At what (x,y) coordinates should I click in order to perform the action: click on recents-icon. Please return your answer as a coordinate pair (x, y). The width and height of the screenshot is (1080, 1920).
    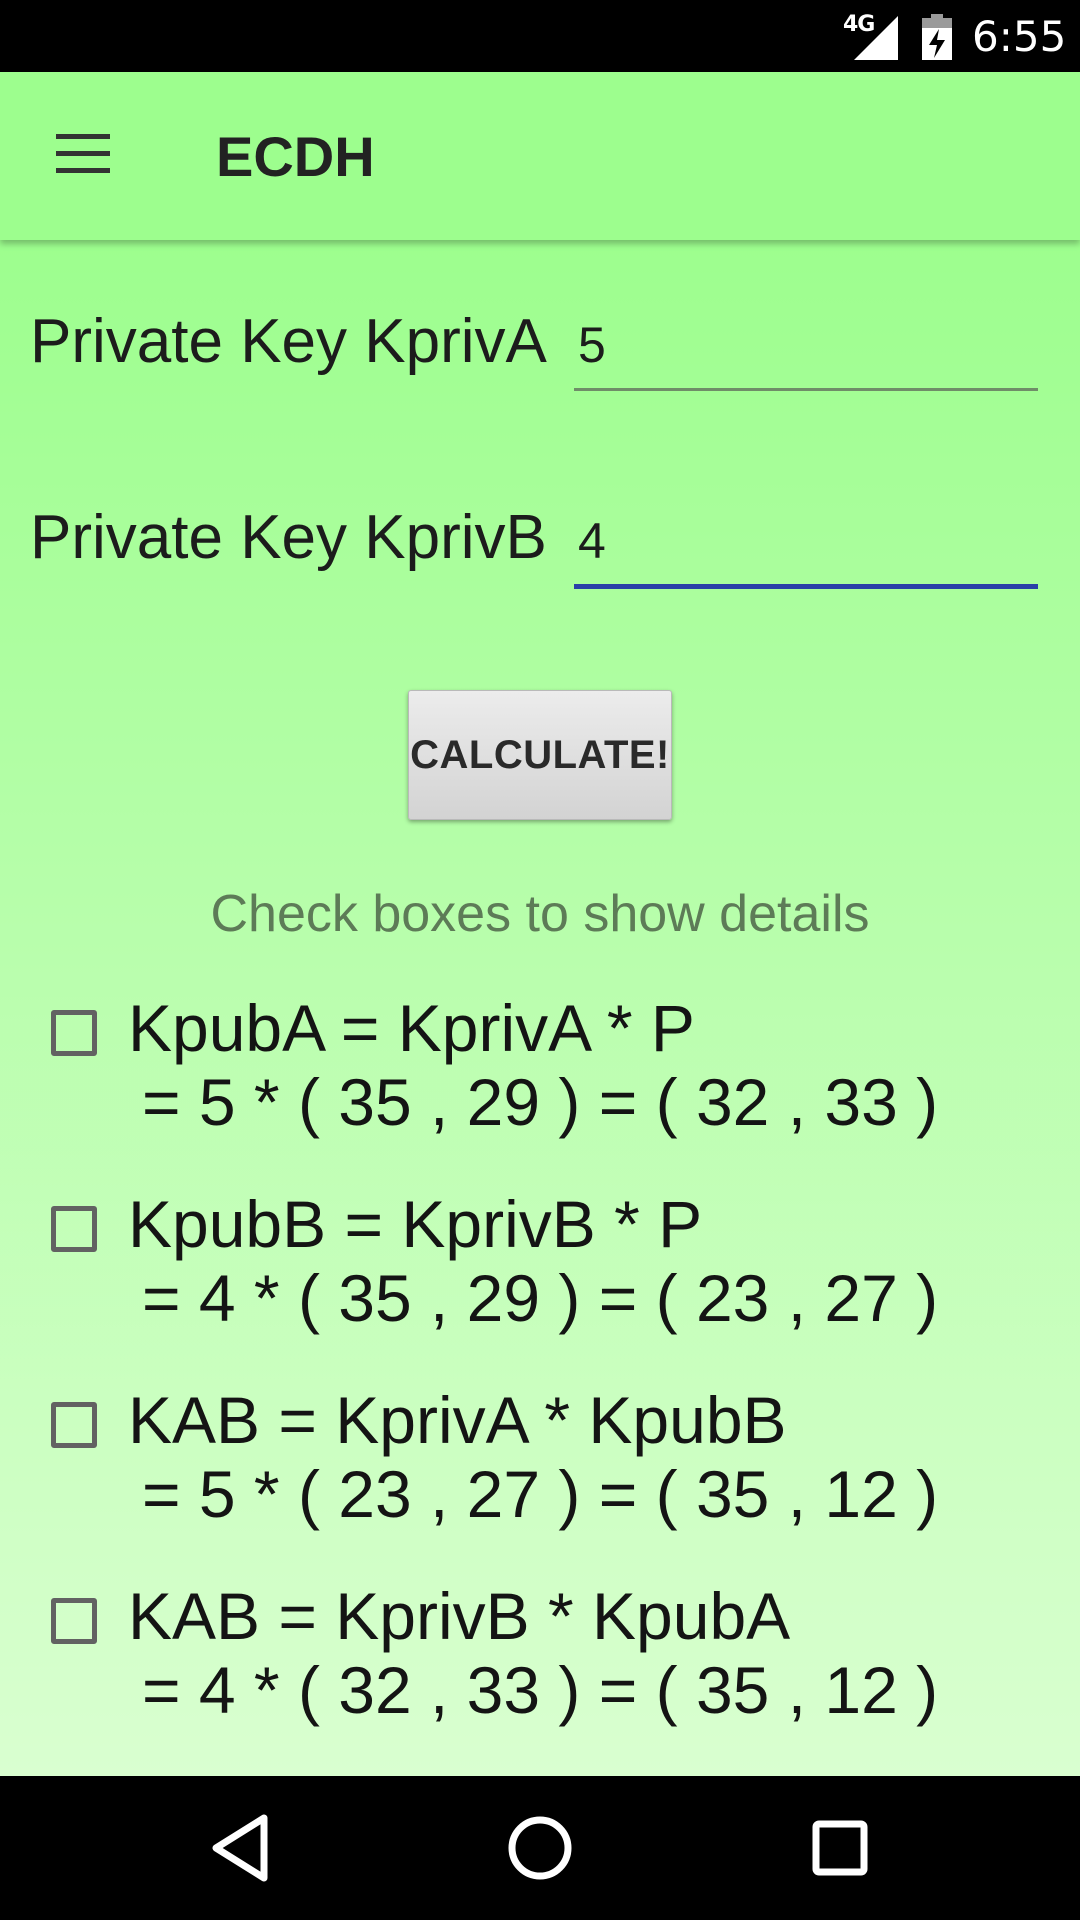
    Looking at the image, I should click on (840, 1848).